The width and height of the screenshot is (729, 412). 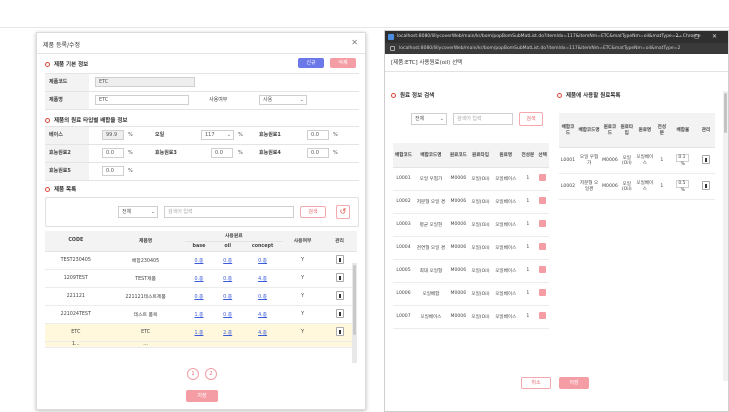 I want to click on basic-info-form: 제품코드 ETC 제품명 ETC 사용여부 사용 ⌄, so click(x=202, y=91).